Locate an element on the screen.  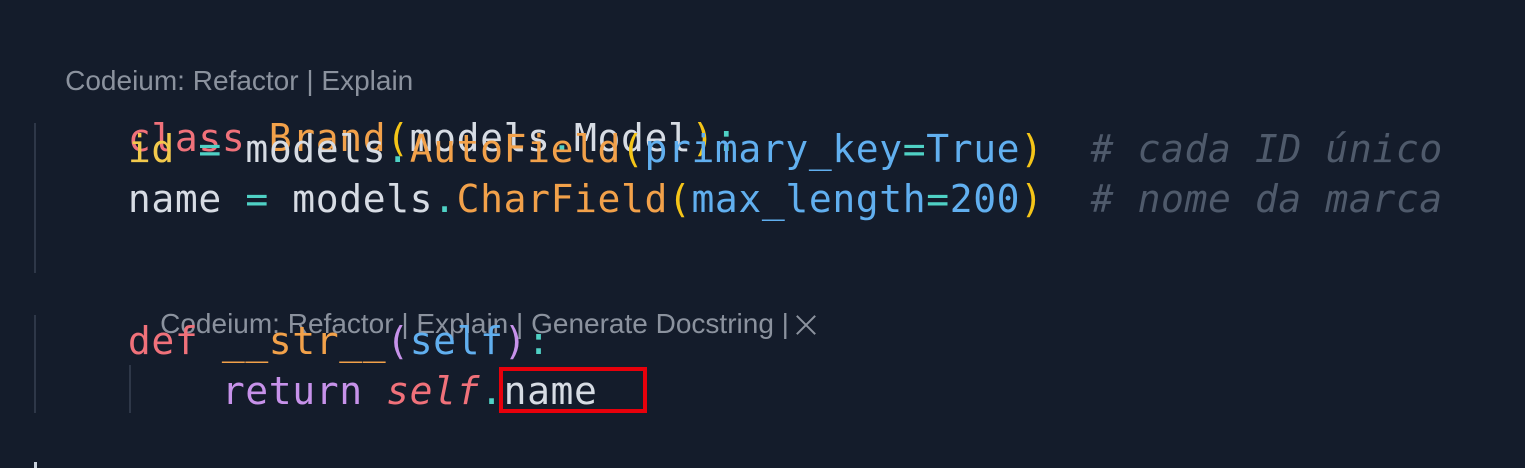
field-type-charfield: CharField is located at coordinates (562, 199).